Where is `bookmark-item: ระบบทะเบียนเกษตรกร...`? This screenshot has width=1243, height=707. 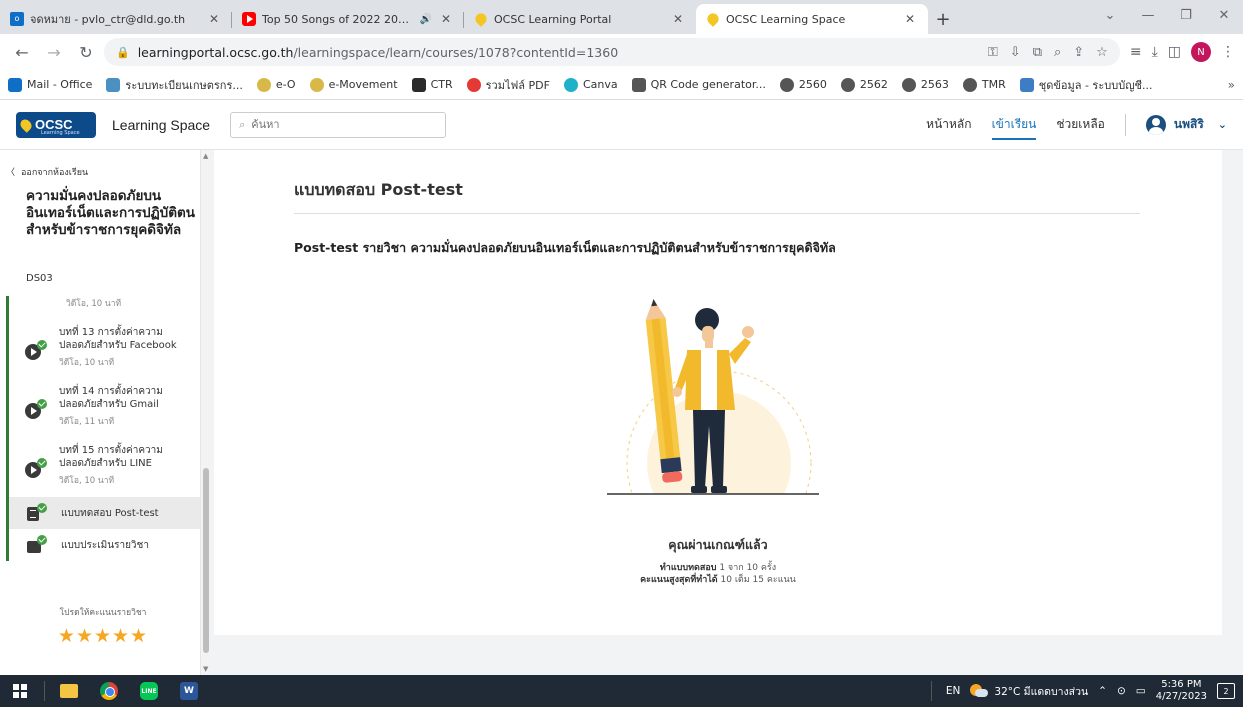
bookmark-item: ระบบทะเบียนเกษตรกร... is located at coordinates (174, 85).